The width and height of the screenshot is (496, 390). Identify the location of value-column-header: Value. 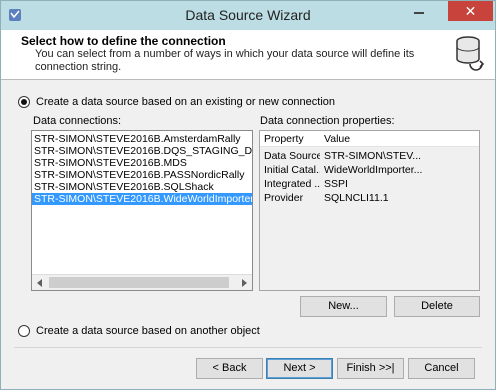
(337, 139).